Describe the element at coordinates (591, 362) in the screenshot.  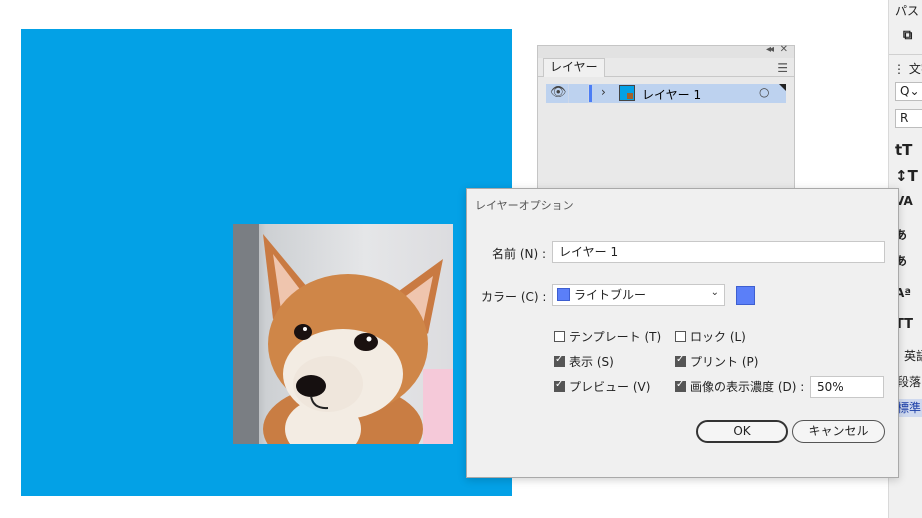
I see `show-label: 表示 (S)` at that location.